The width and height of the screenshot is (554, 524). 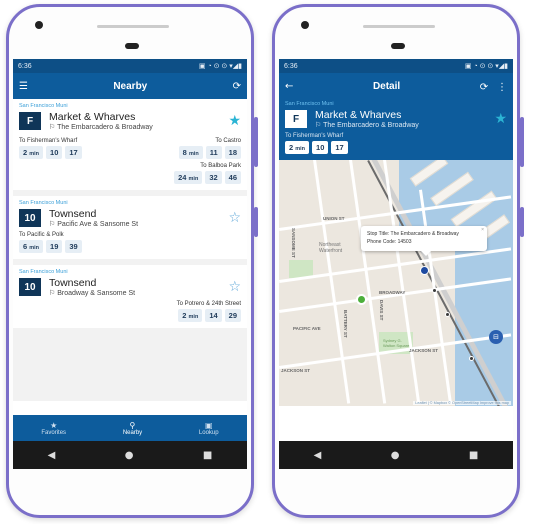 I want to click on status-bar: 6:36 ▣ ◔ ⊙ ⊙ ▾◢▮, so click(x=396, y=66).